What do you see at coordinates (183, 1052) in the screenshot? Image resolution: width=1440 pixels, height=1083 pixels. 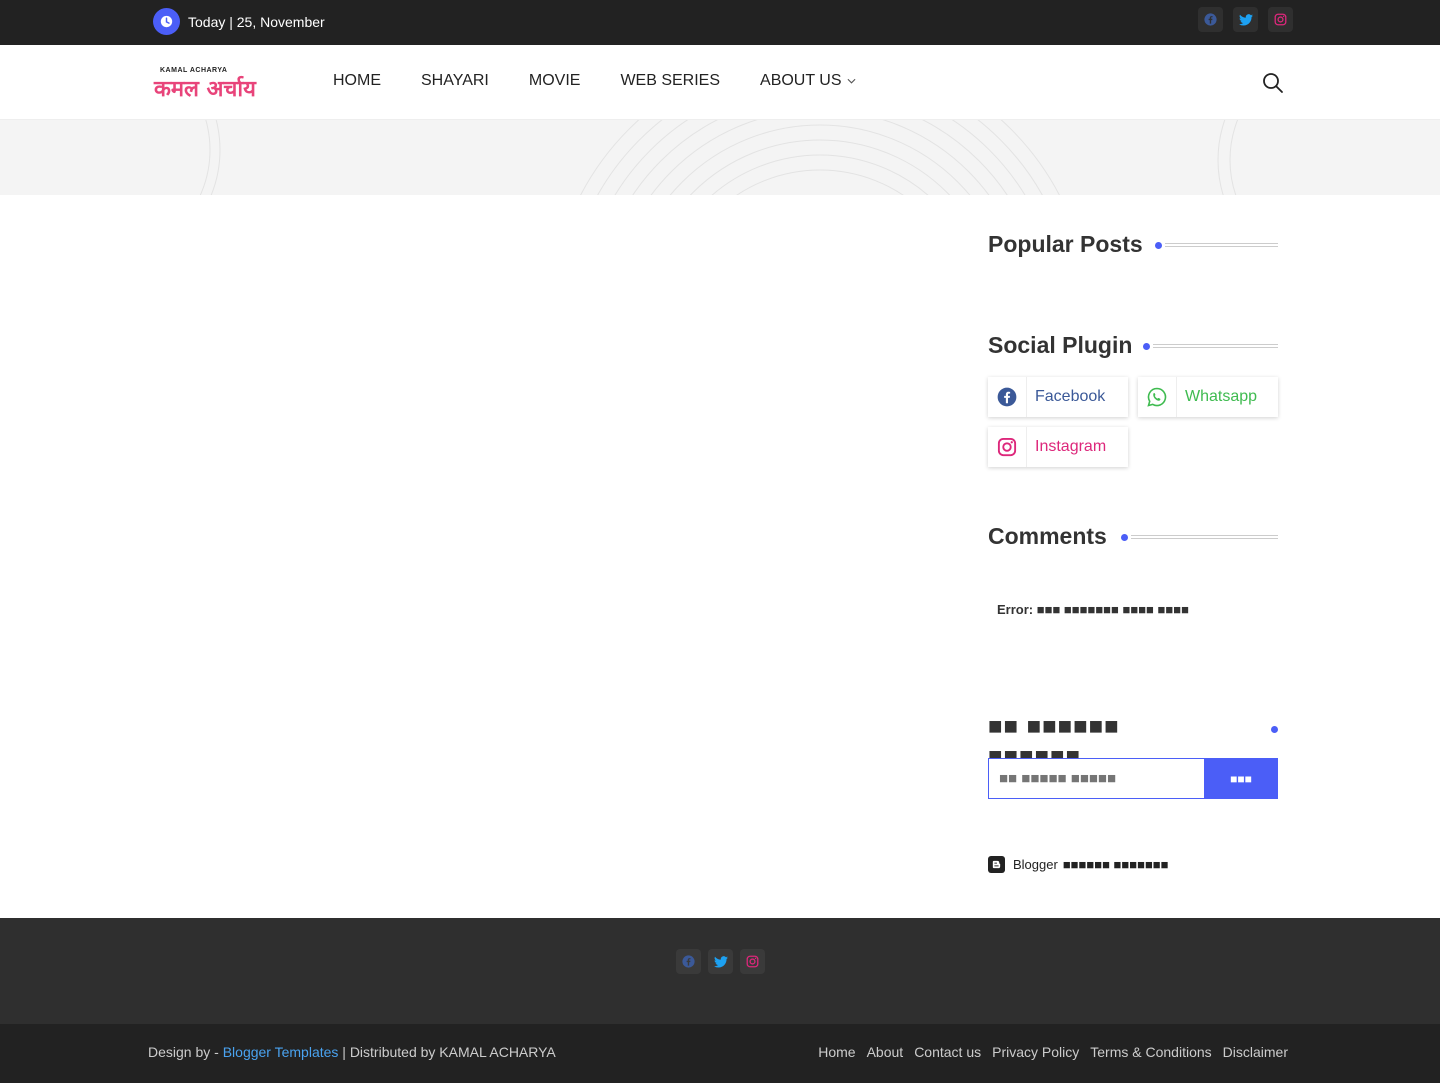 I see `credit-prefix: Design by -` at bounding box center [183, 1052].